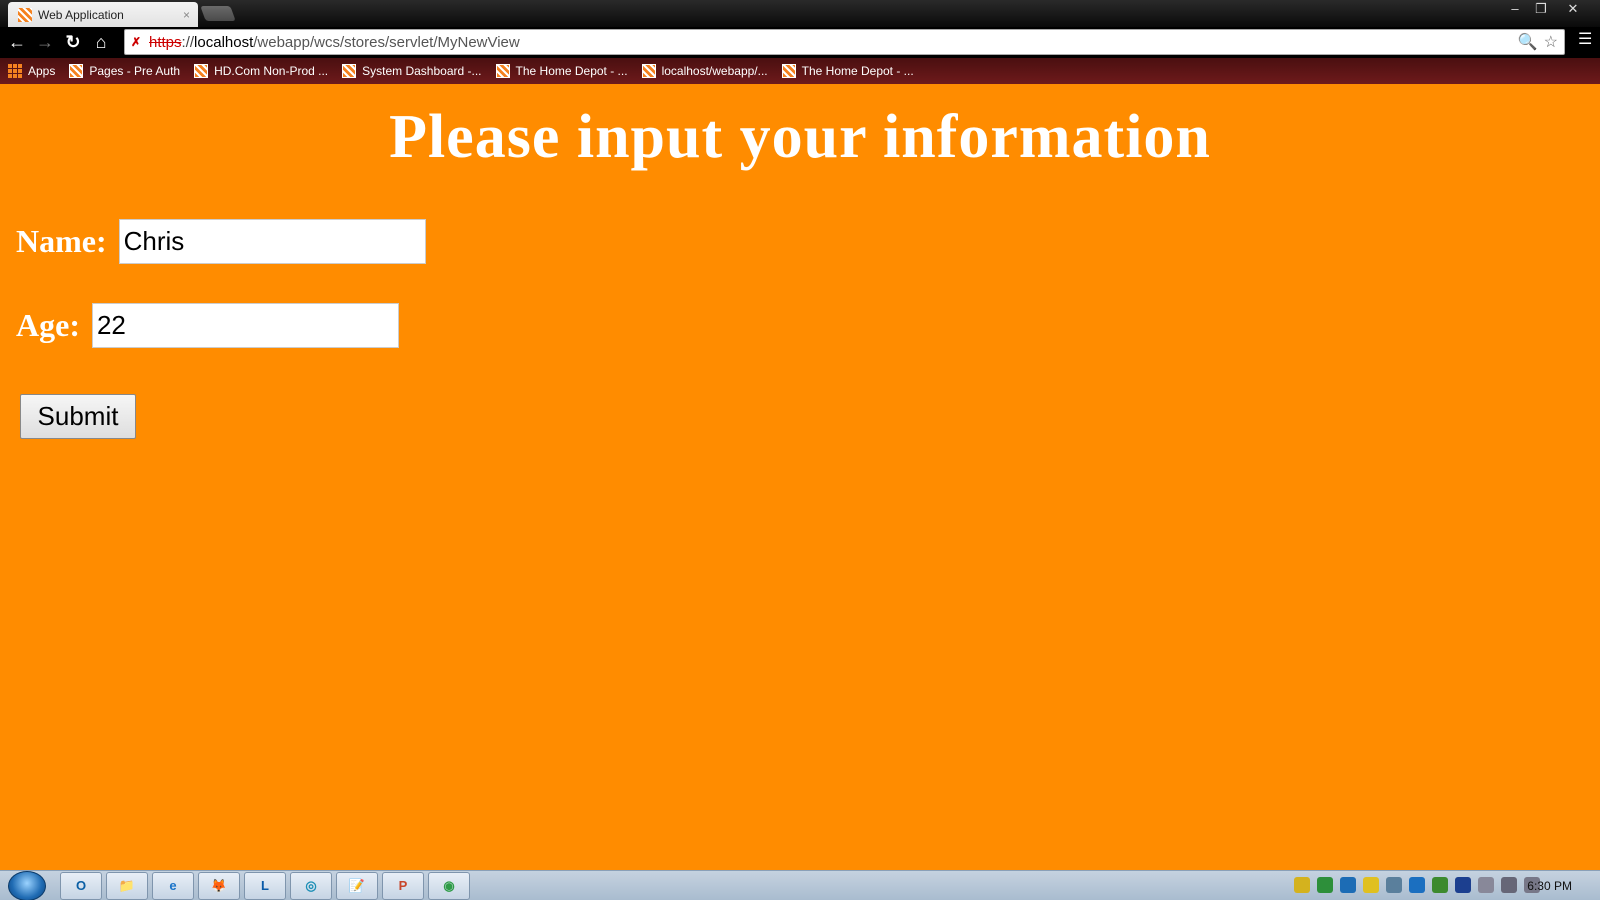 This screenshot has width=1600, height=900. What do you see at coordinates (800, 13) in the screenshot?
I see `browser-titlebar: Web Application × – ❐ ✕` at bounding box center [800, 13].